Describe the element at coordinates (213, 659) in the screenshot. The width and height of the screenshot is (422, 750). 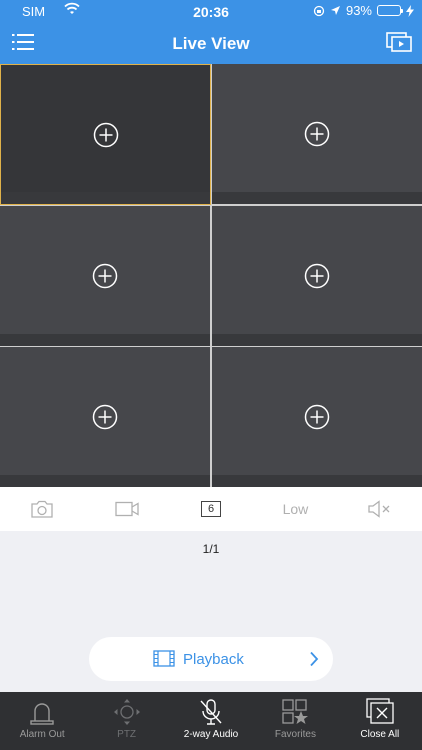
I see `playback-label: Playback` at that location.